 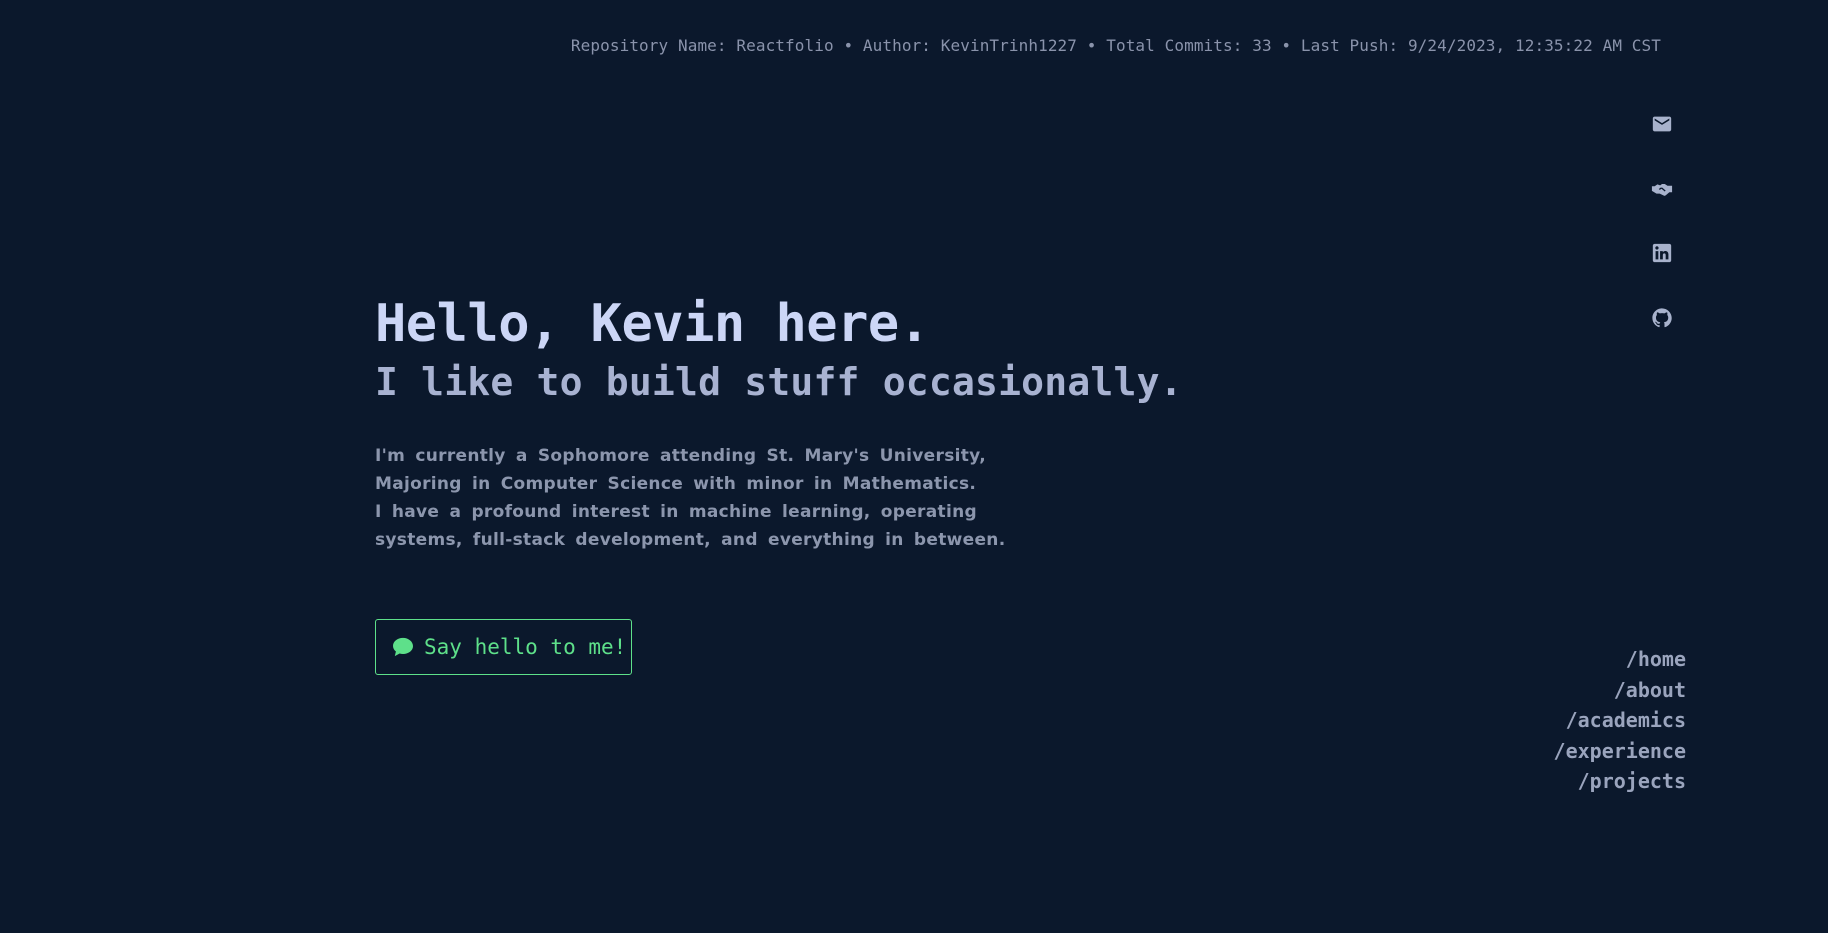 I want to click on email-link, so click(x=1662, y=125).